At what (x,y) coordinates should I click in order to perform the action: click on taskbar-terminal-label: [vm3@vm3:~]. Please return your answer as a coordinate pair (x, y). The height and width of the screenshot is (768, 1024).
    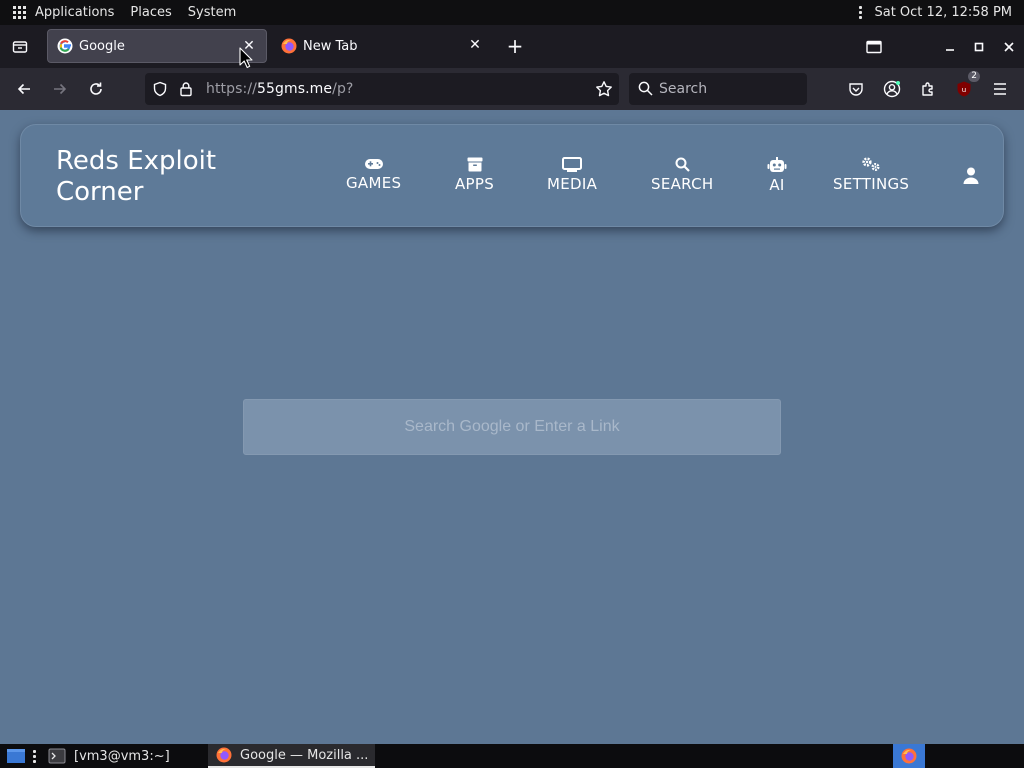
    Looking at the image, I should click on (122, 756).